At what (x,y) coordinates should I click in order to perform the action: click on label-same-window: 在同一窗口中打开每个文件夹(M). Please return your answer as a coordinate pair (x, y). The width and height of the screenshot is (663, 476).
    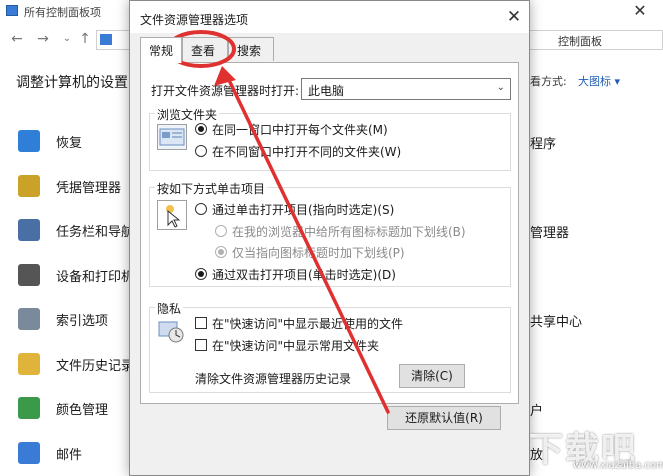
    Looking at the image, I should click on (300, 129).